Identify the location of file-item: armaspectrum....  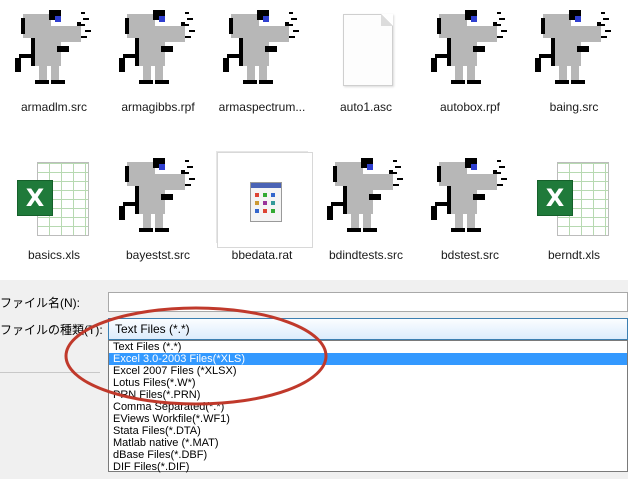
(262, 59).